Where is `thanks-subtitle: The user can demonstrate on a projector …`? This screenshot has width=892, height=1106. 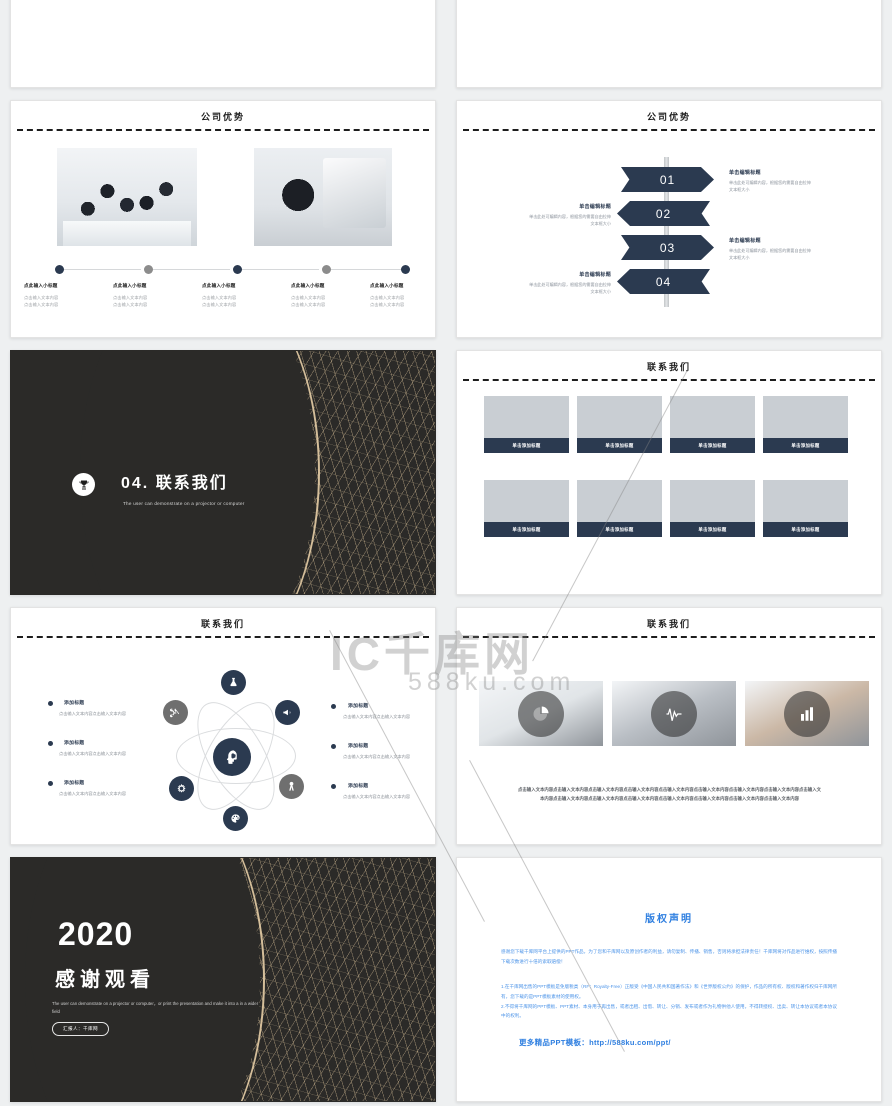
thanks-subtitle: The user can demonstrate on a projector … is located at coordinates (155, 1008).